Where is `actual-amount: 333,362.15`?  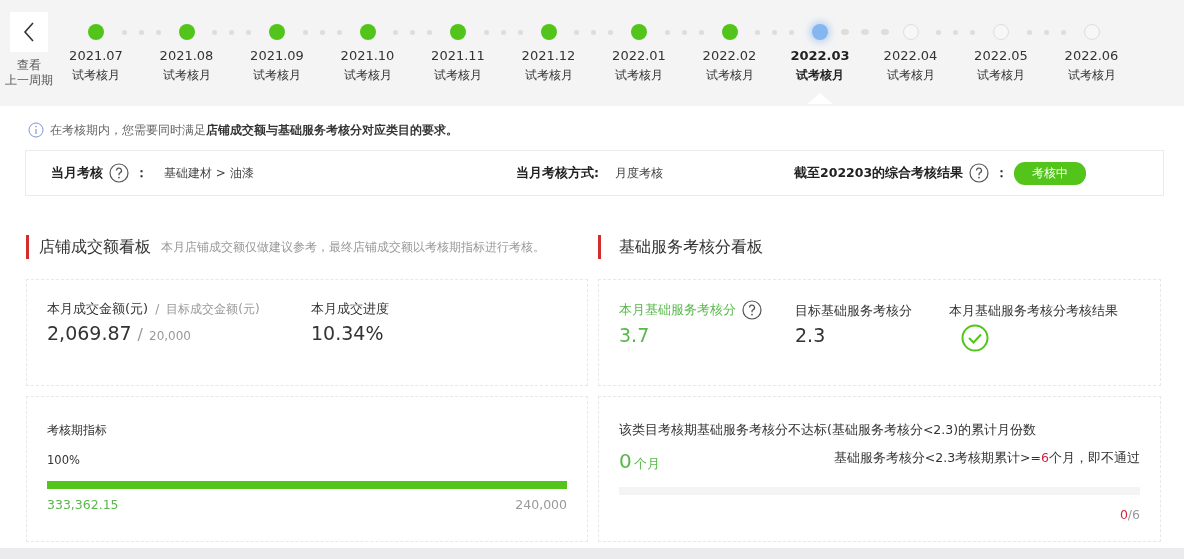 actual-amount: 333,362.15 is located at coordinates (83, 504).